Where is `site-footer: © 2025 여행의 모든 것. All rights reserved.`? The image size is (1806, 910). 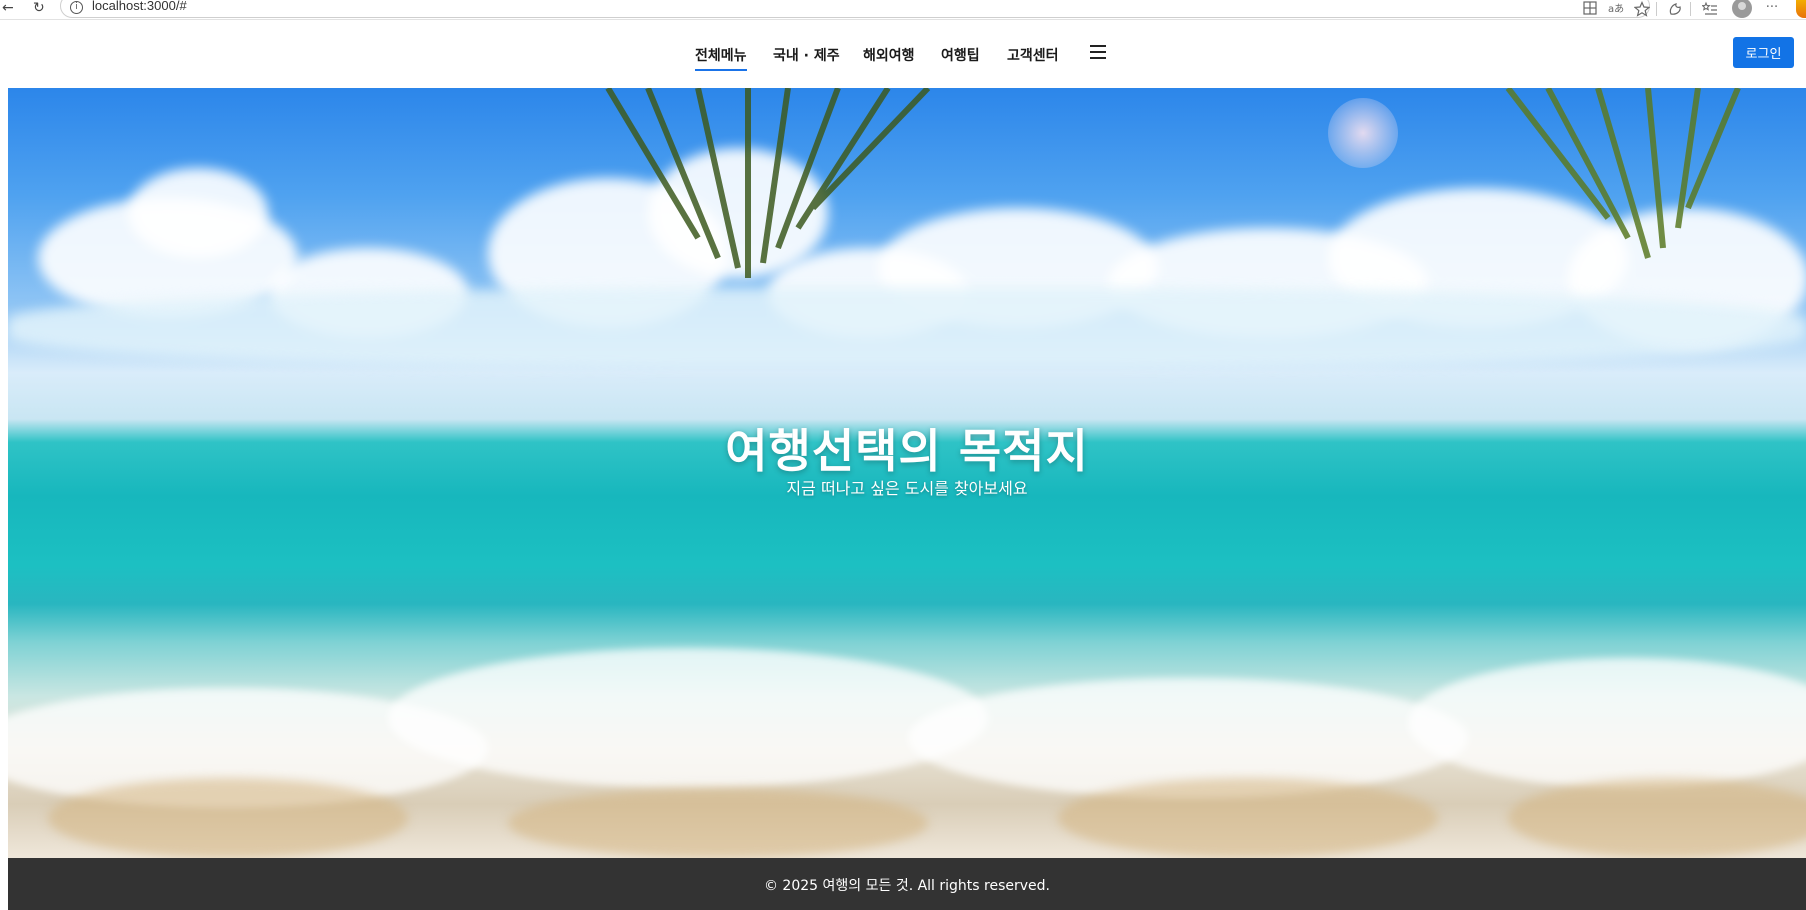
site-footer: © 2025 여행의 모든 것. All rights reserved. is located at coordinates (907, 884).